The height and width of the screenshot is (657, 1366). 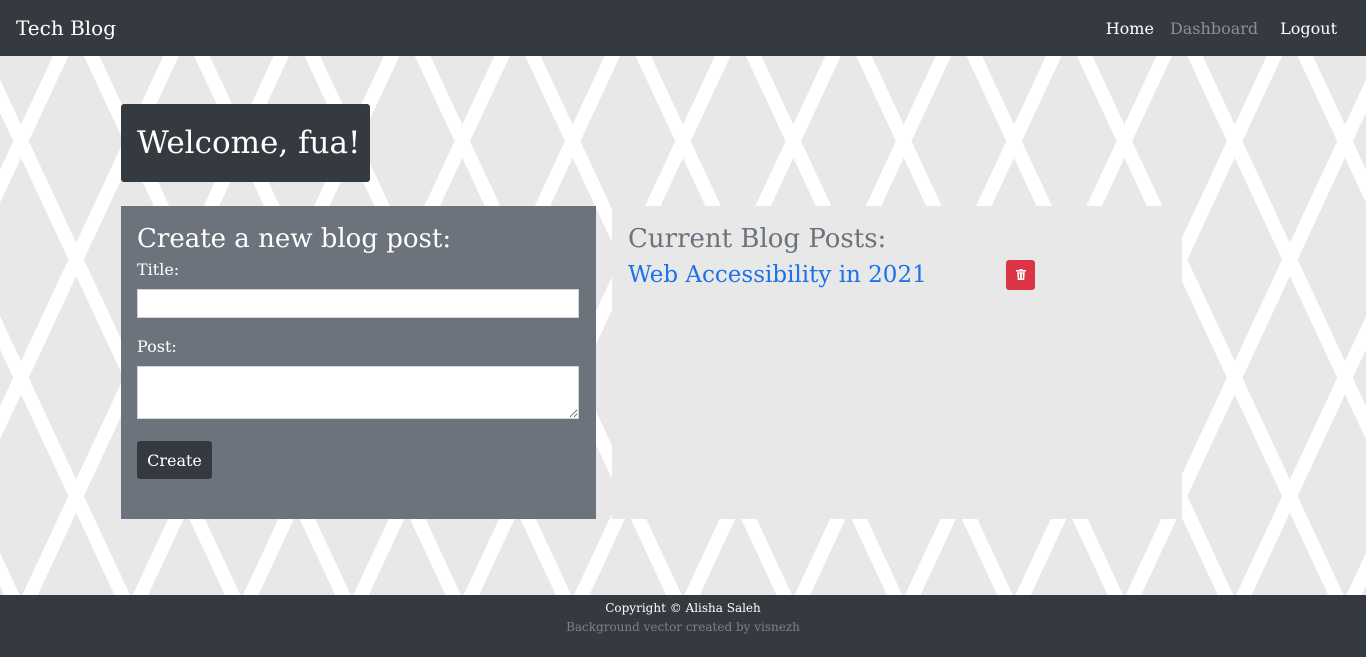 I want to click on background-credit-text: Background vector created by visnezh, so click(x=683, y=627).